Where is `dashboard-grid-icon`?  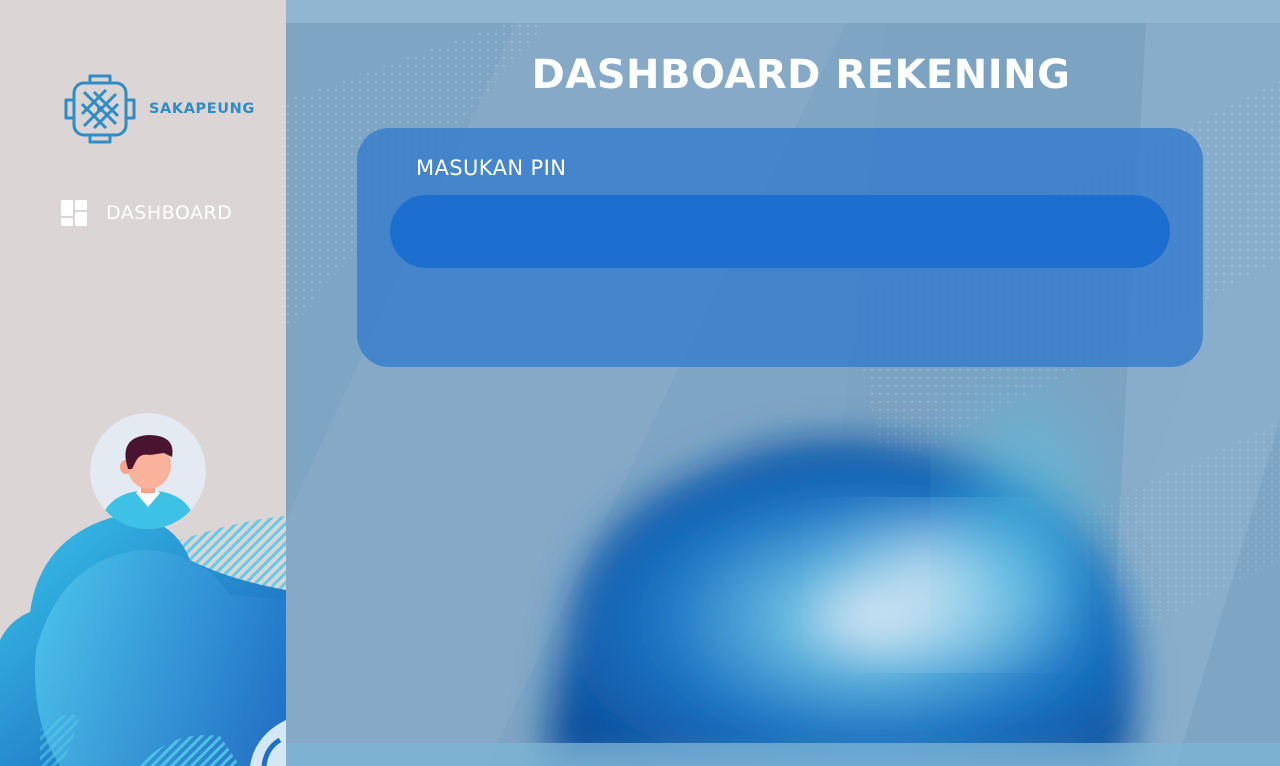
dashboard-grid-icon is located at coordinates (74, 213).